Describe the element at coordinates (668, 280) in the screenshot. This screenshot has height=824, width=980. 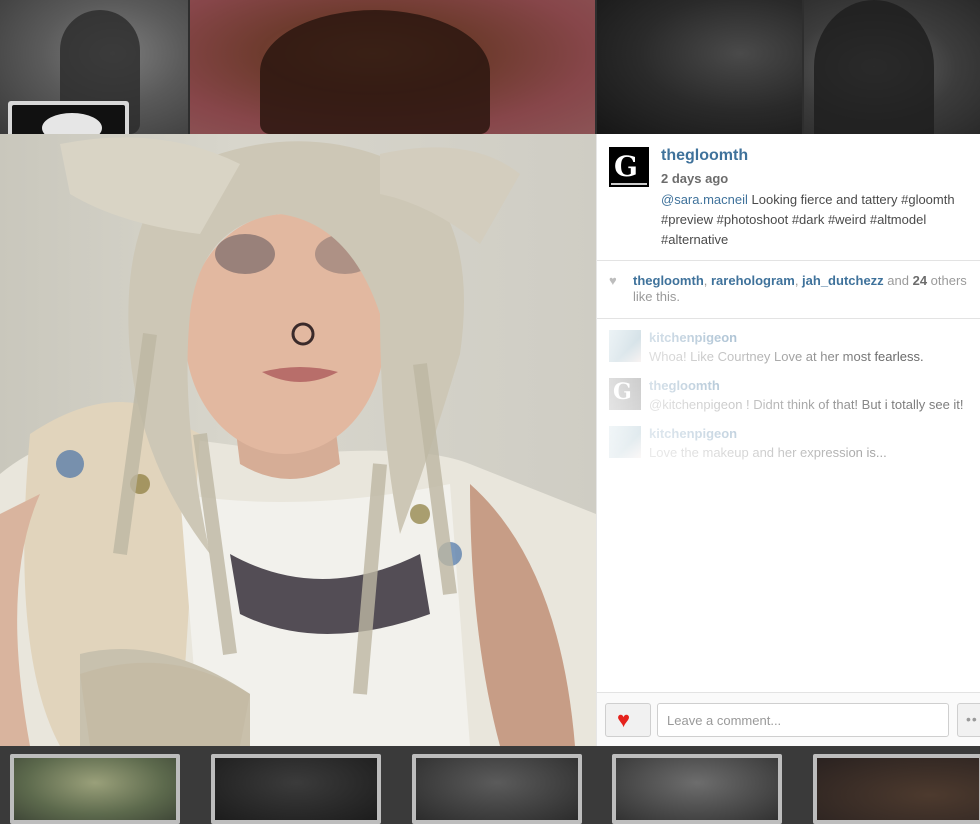
I see `like-user-link: thegloomth` at that location.